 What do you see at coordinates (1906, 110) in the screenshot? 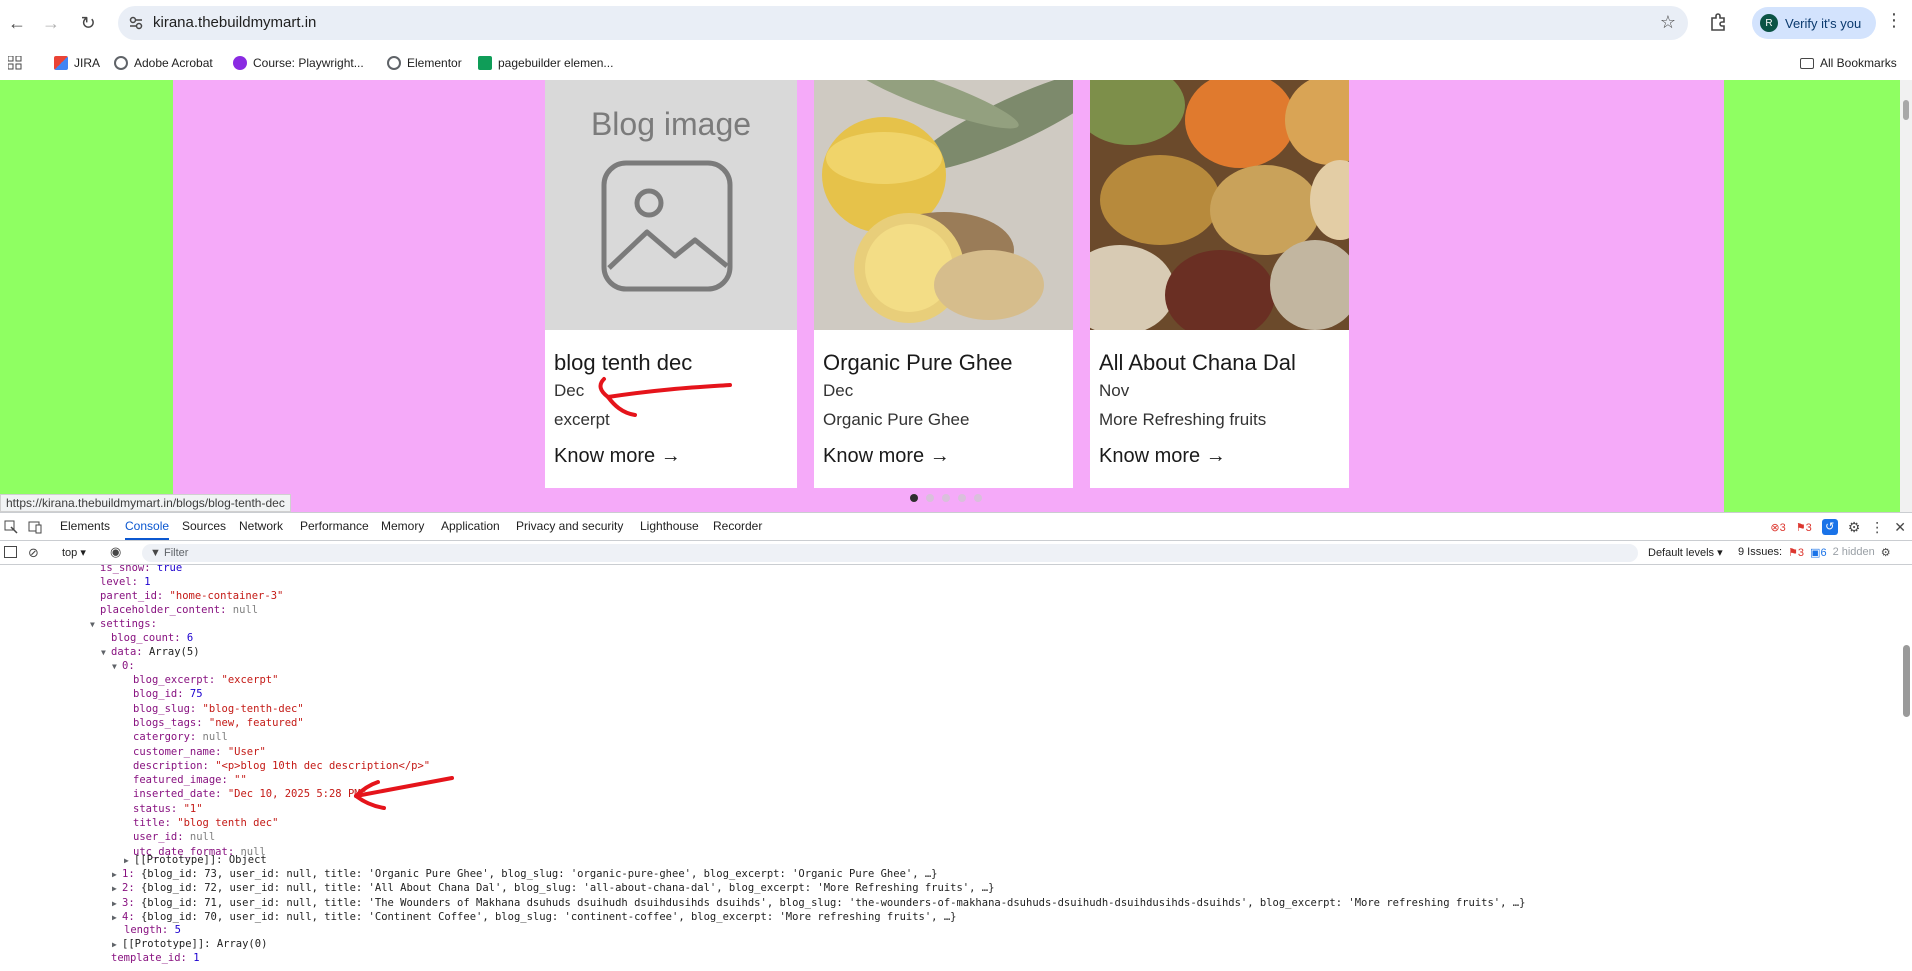
I see `page-scrollbar-thumb` at bounding box center [1906, 110].